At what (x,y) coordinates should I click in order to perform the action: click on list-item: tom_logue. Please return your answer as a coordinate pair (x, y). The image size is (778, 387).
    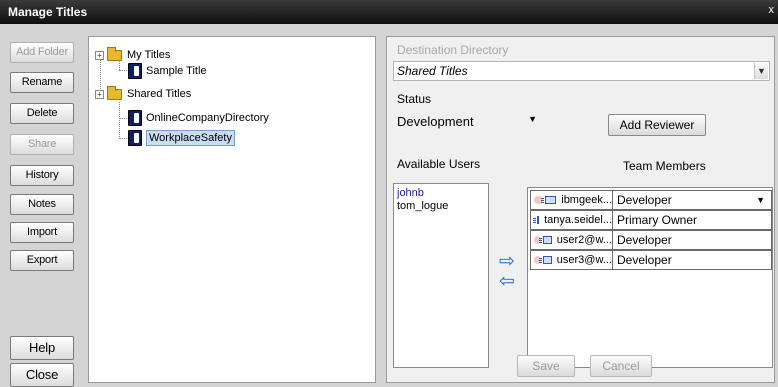
    Looking at the image, I should click on (422, 206).